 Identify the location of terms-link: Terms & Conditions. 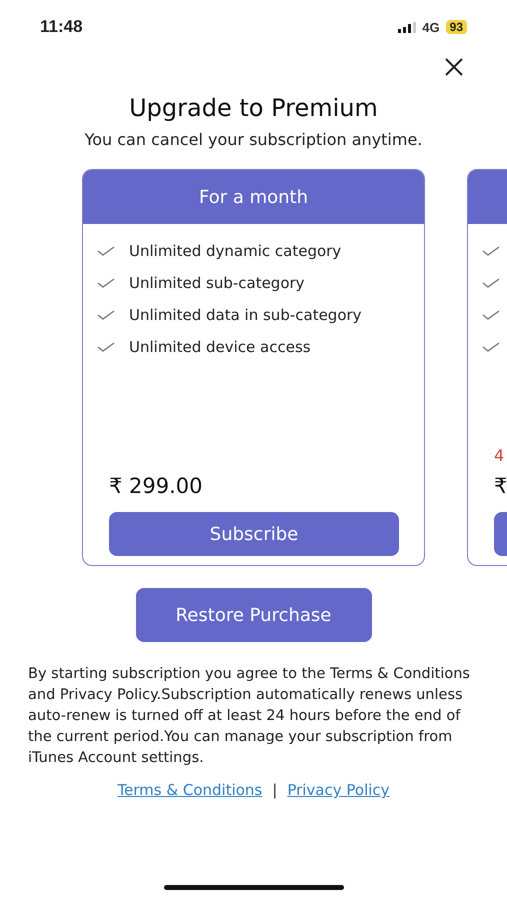
(189, 790).